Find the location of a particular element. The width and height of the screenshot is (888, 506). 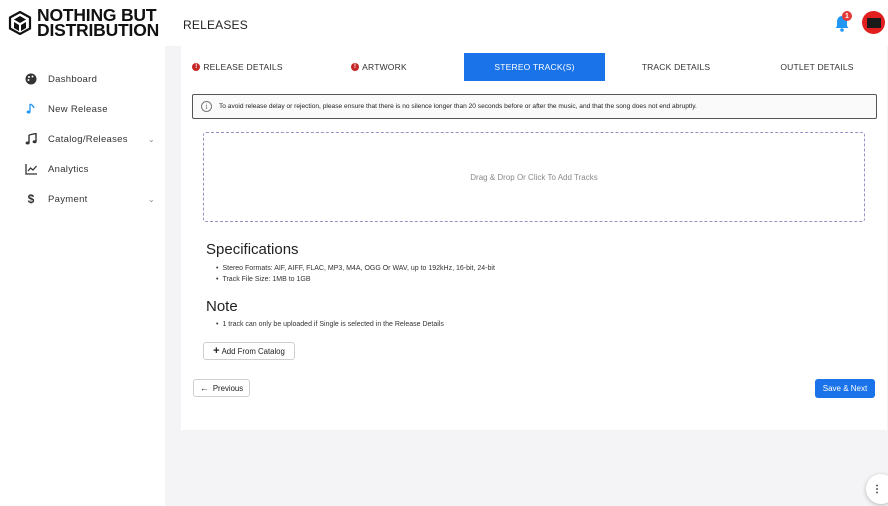

page-title: RELEASES is located at coordinates (215, 25).